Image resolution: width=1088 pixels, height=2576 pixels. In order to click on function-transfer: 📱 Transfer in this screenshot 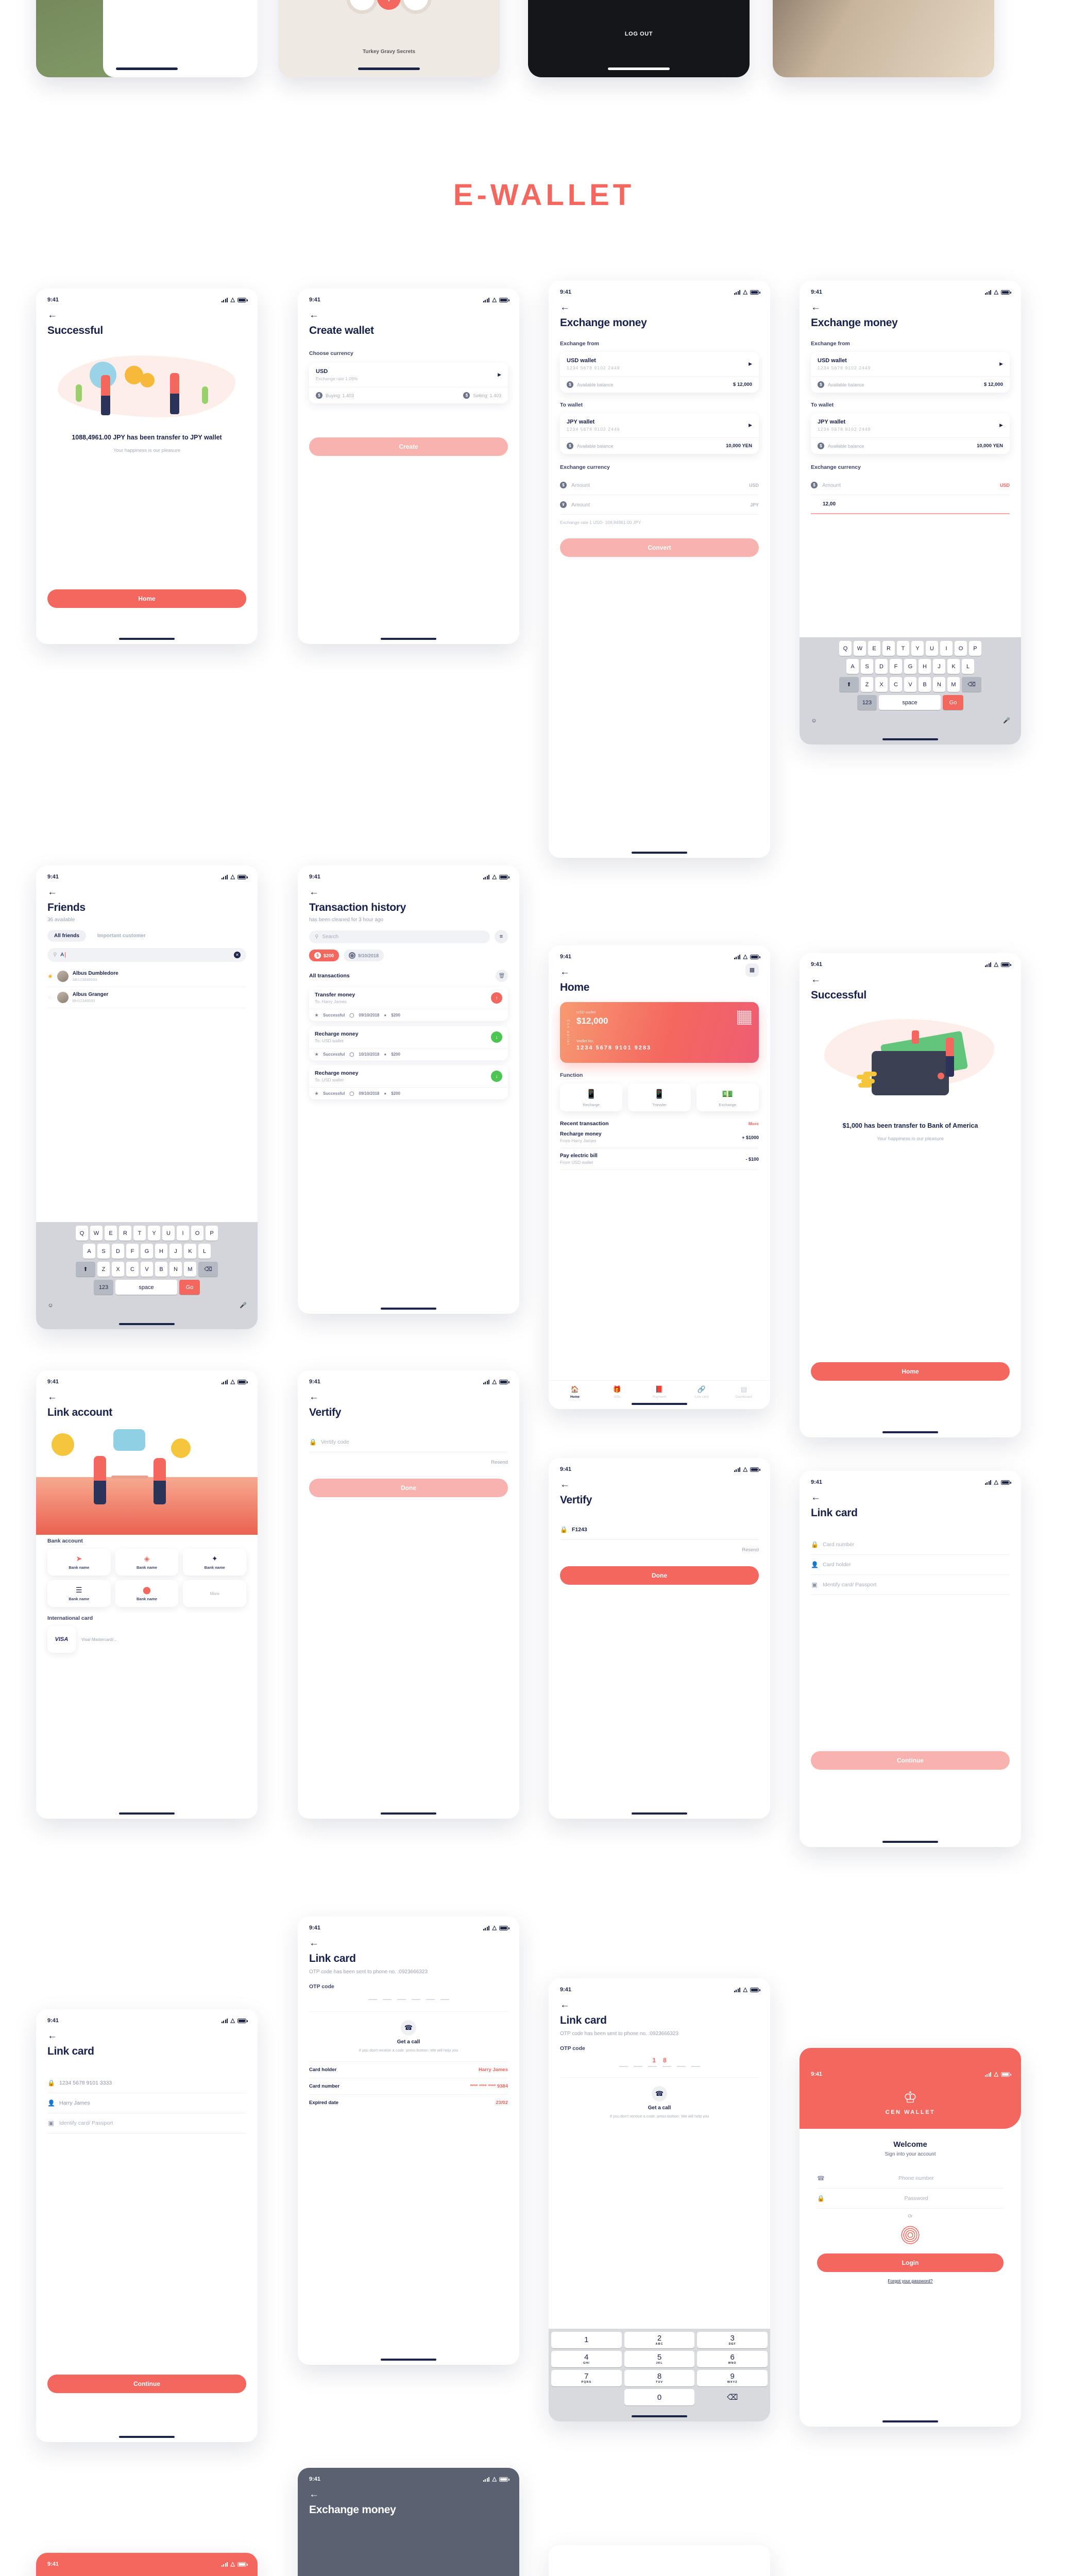, I will do `click(659, 1097)`.